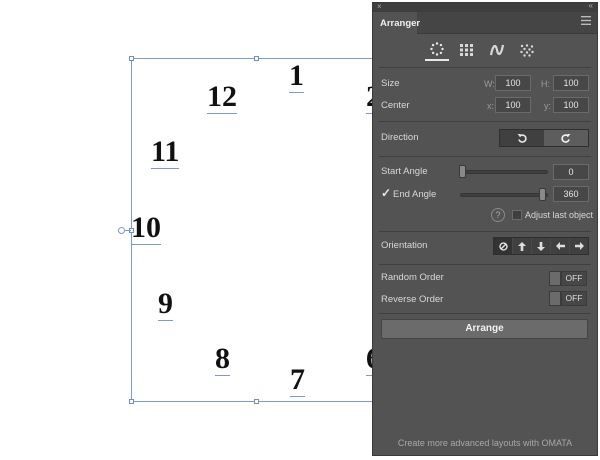 The image size is (600, 460). Describe the element at coordinates (489, 84) in the screenshot. I see `width-label: W:` at that location.